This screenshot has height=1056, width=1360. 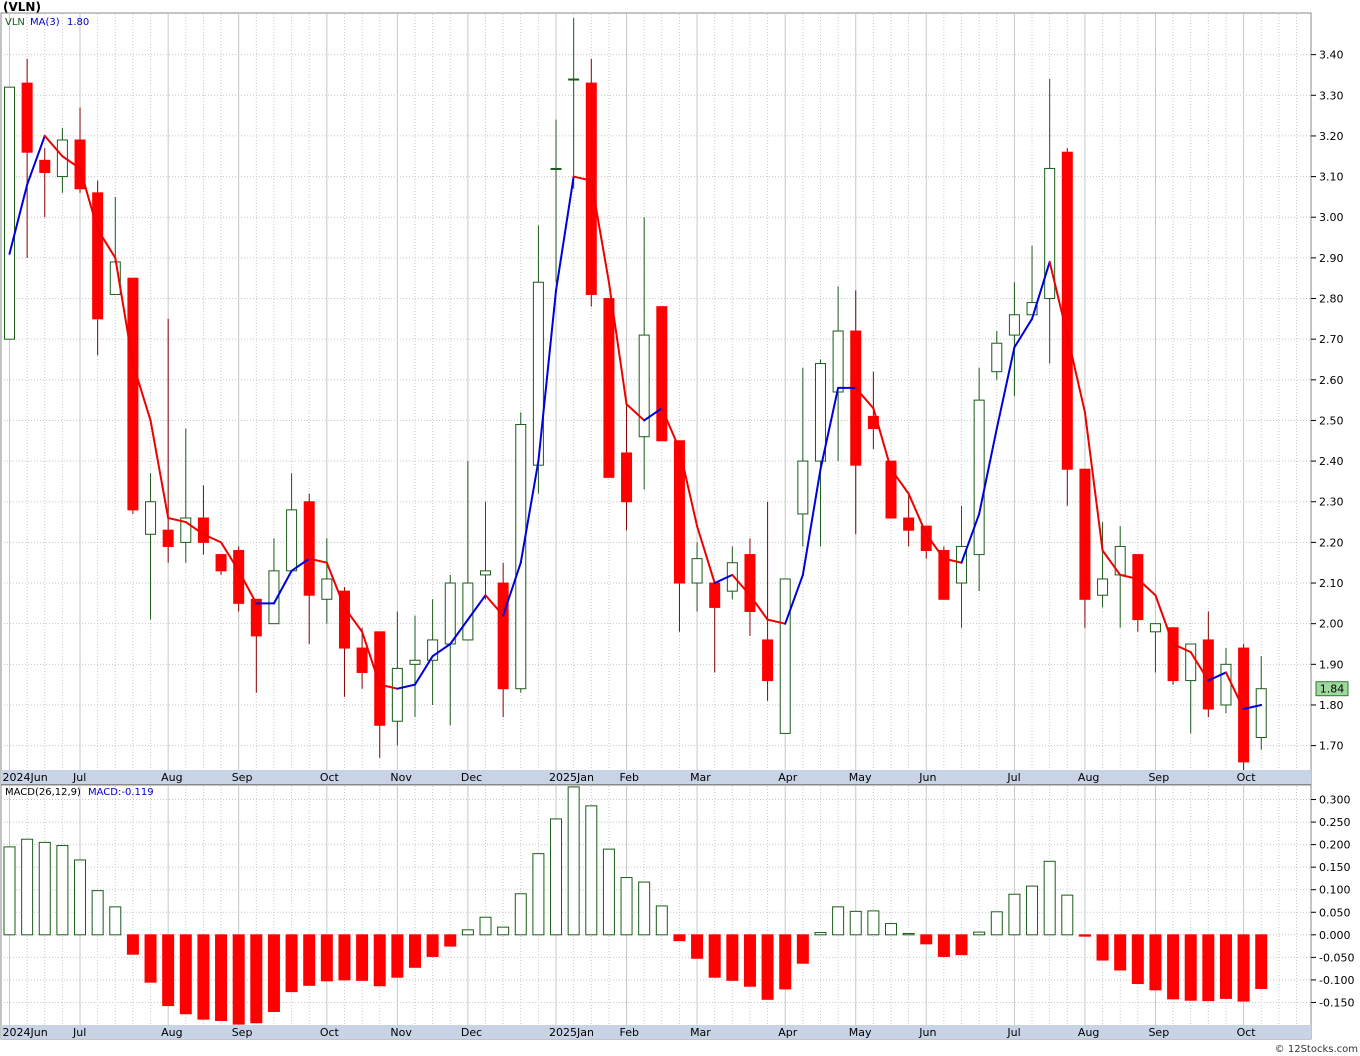 I want to click on macd-x-tick-label: Oct, so click(x=330, y=1032).